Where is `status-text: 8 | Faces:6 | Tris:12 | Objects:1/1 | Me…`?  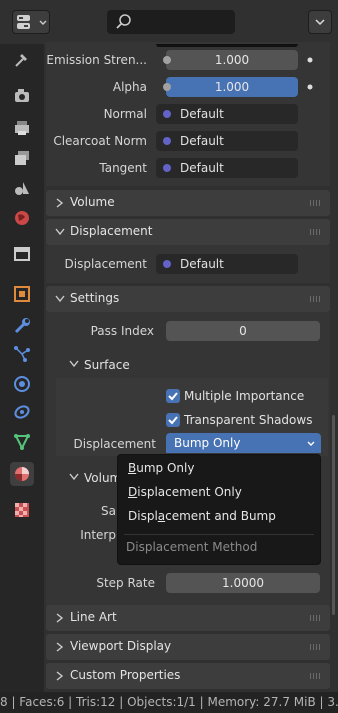 status-text: 8 | Faces:6 | Tris:12 | Objects:1/1 | Me… is located at coordinates (169, 702).